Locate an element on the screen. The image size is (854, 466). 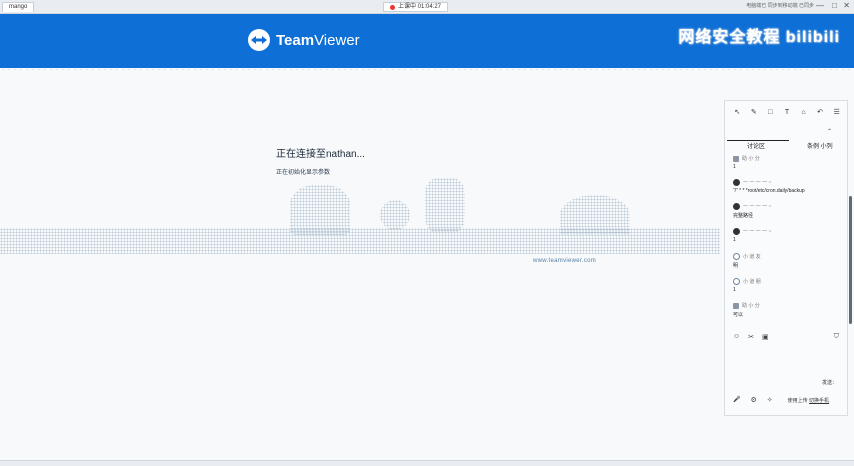
scissors-icon: ✂ is located at coordinates (751, 337).